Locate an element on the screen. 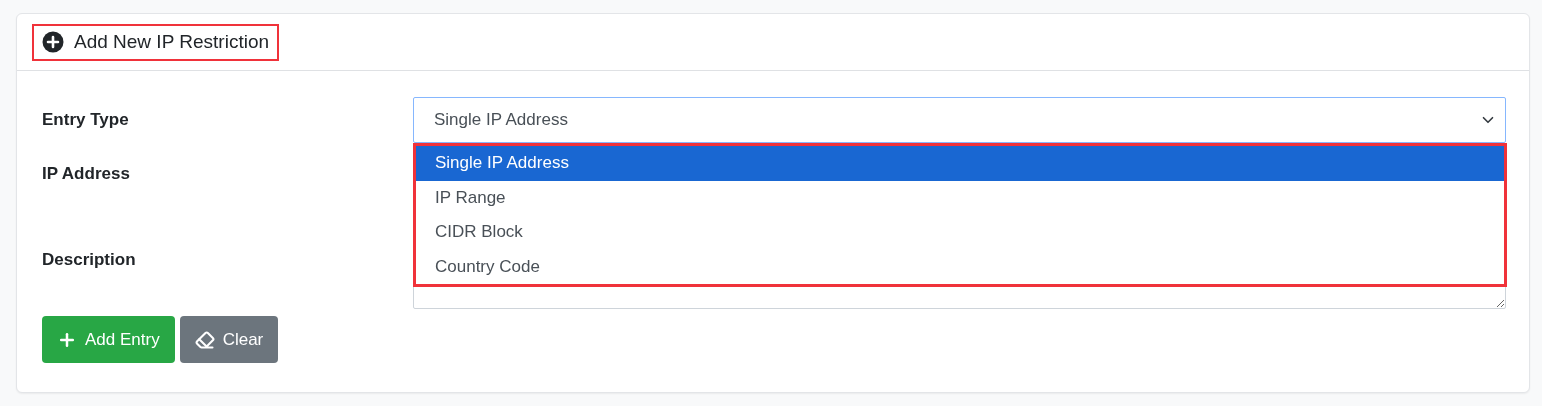  clear-button: Clear is located at coordinates (229, 339).